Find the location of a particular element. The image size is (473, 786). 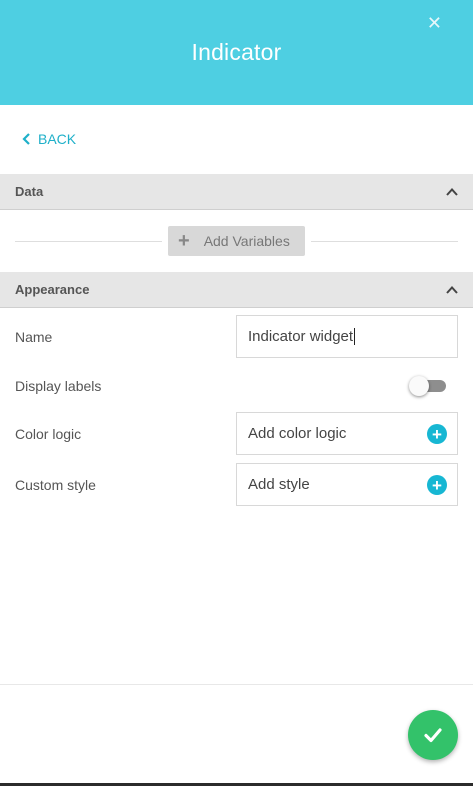

add-variables-button: + Add Variables is located at coordinates (236, 241).